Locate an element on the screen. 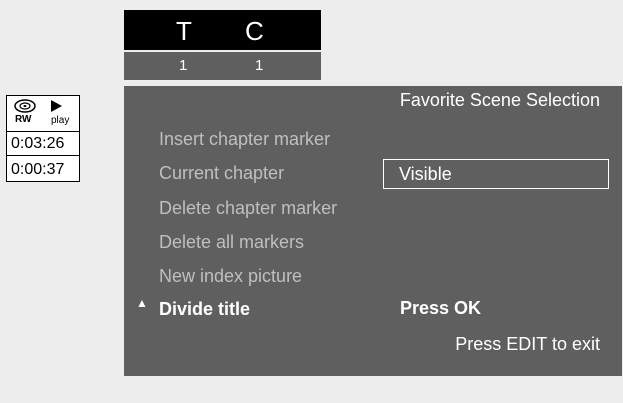  chapter-letter: C is located at coordinates (254, 31).